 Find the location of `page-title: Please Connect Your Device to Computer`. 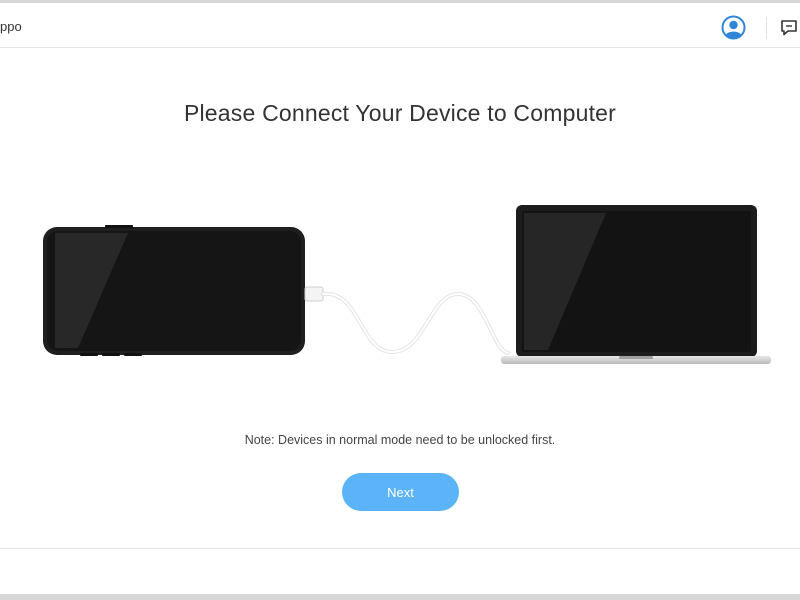

page-title: Please Connect Your Device to Computer is located at coordinates (400, 113).